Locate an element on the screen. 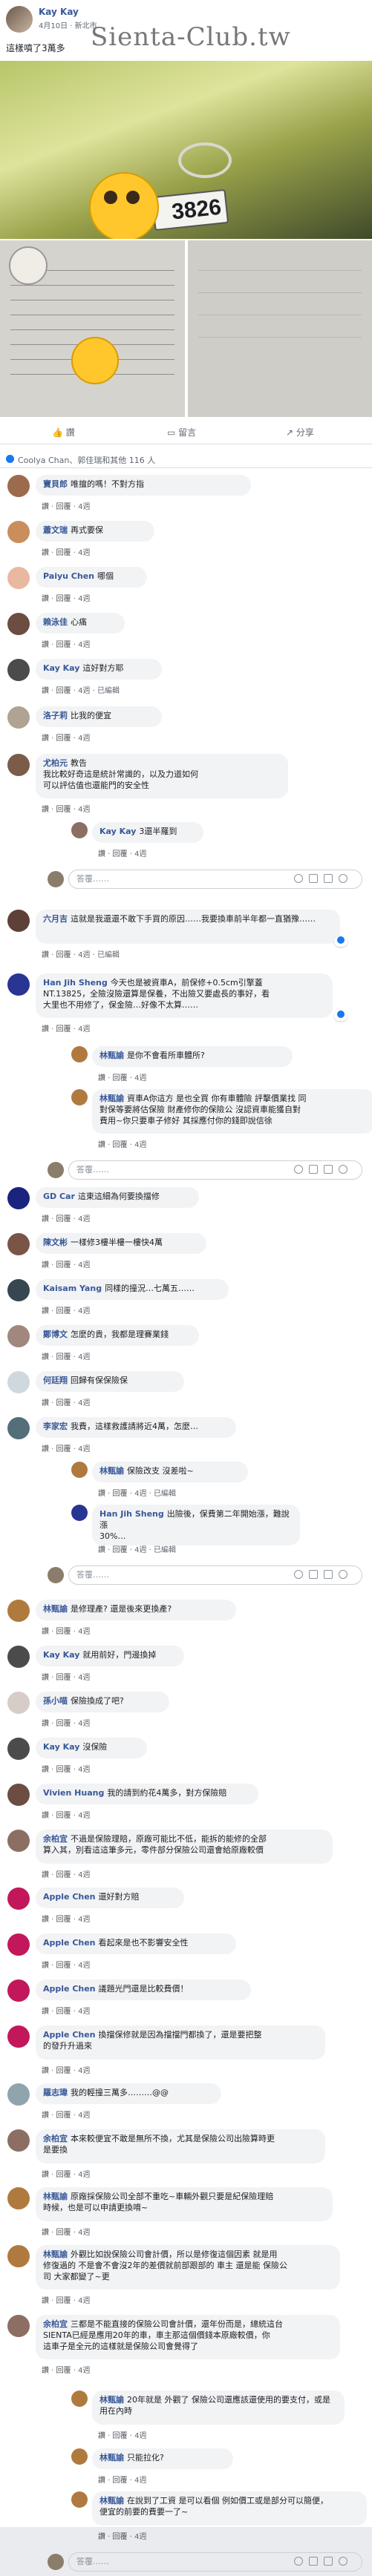 This screenshot has width=372, height=2576. car-photo: 3826 is located at coordinates (186, 150).